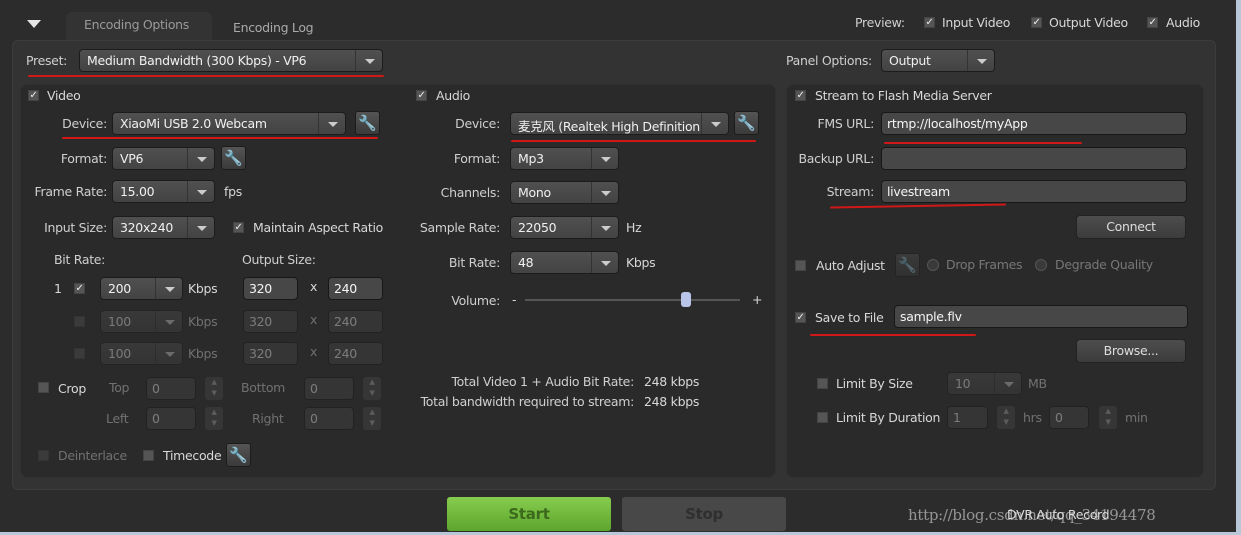  Describe the element at coordinates (534, 192) in the screenshot. I see `channels-value: Mono` at that location.